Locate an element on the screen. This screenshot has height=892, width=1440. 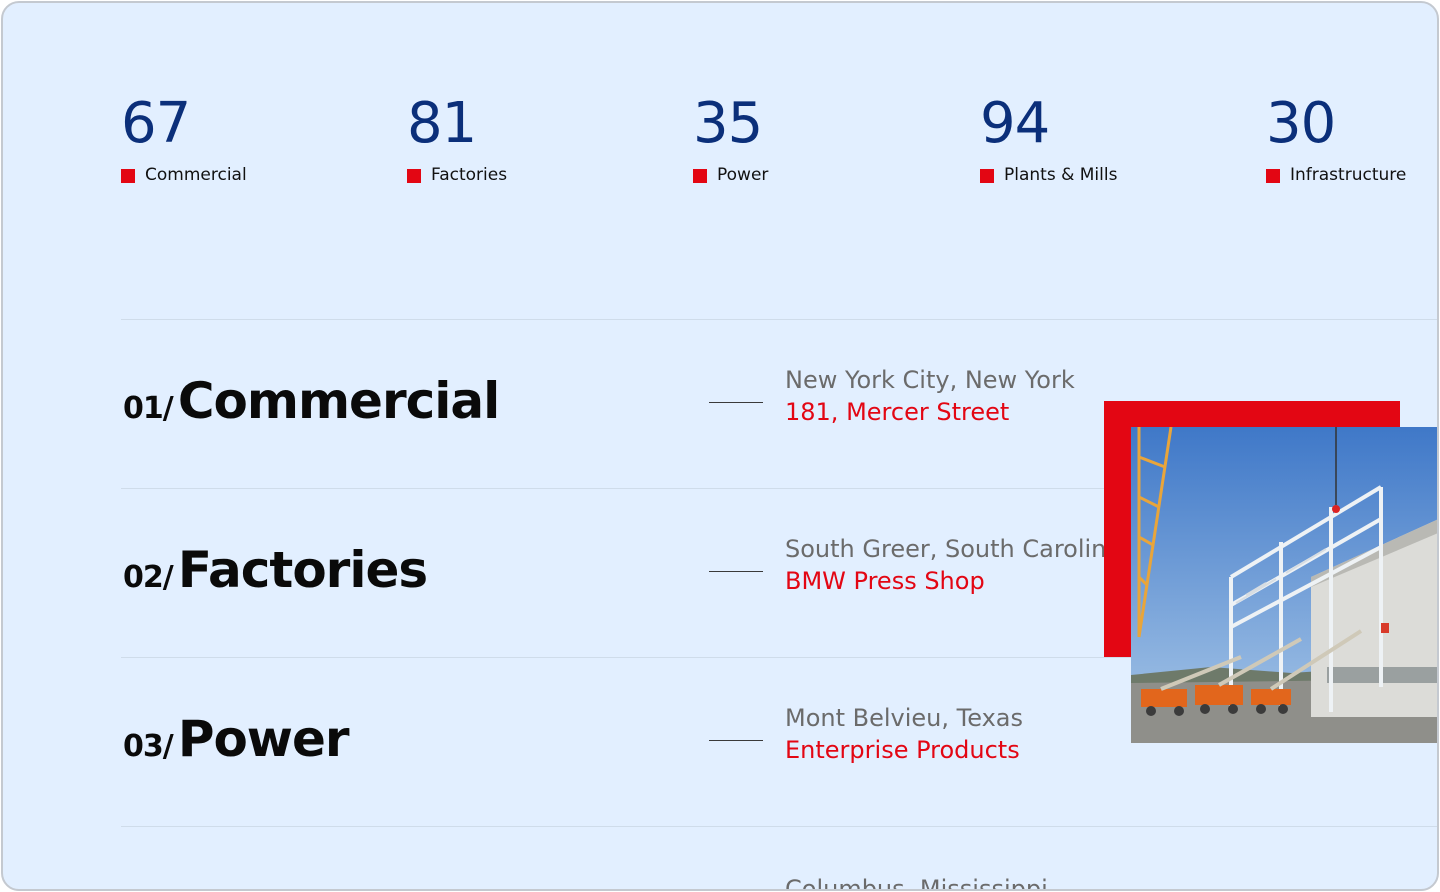
stat-infrastructure: 30 Infrastructure is located at coordinates (1351, 139).